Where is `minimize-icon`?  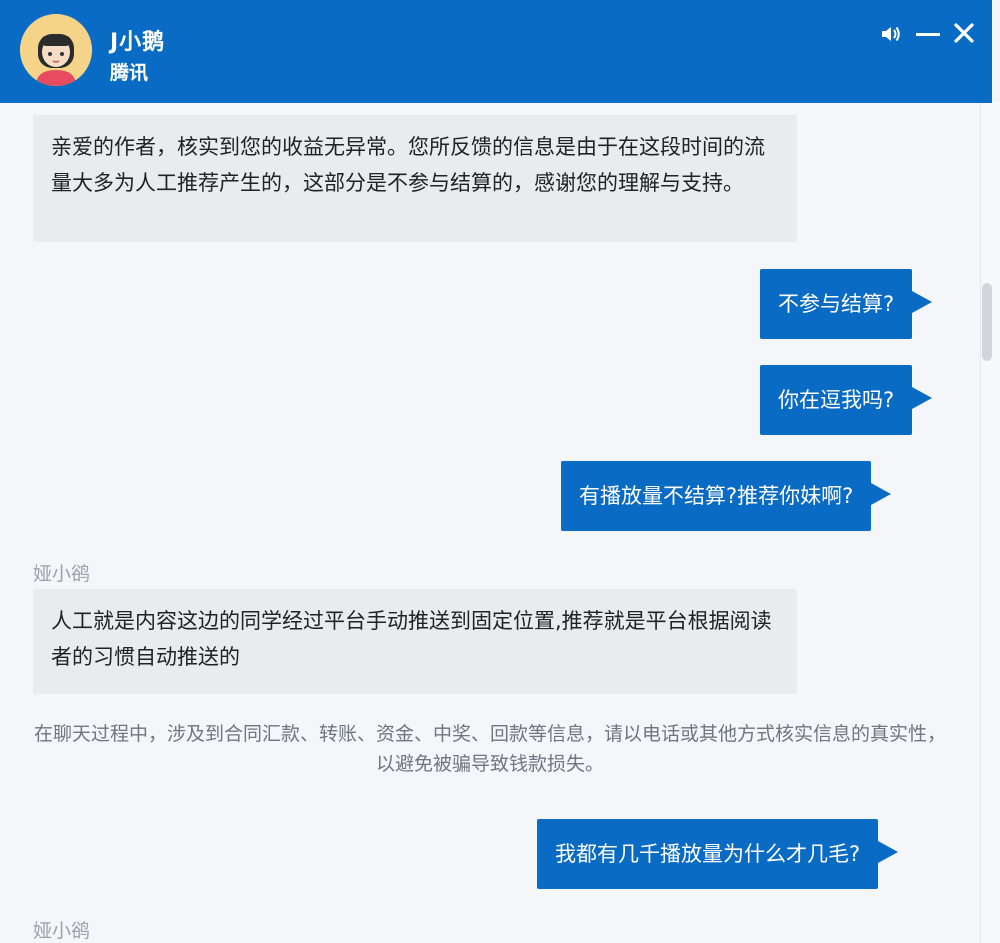 minimize-icon is located at coordinates (928, 36).